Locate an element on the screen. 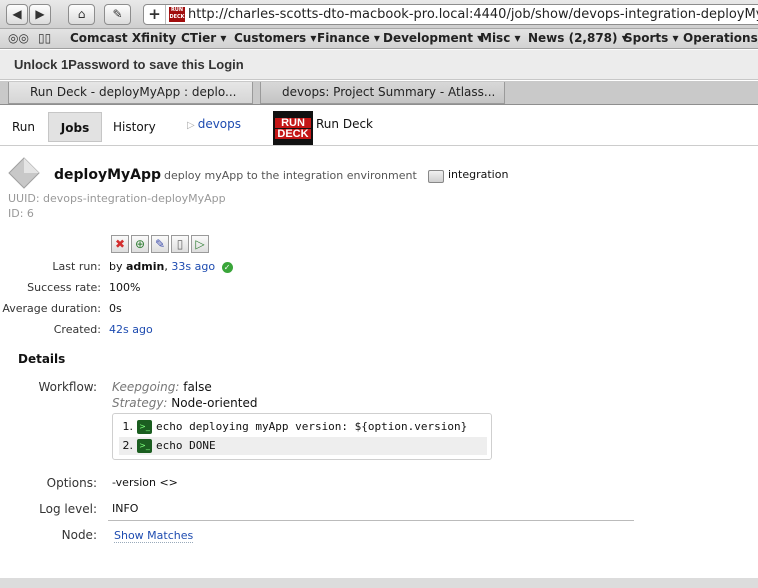  job-name: deployMyApp is located at coordinates (107, 175).